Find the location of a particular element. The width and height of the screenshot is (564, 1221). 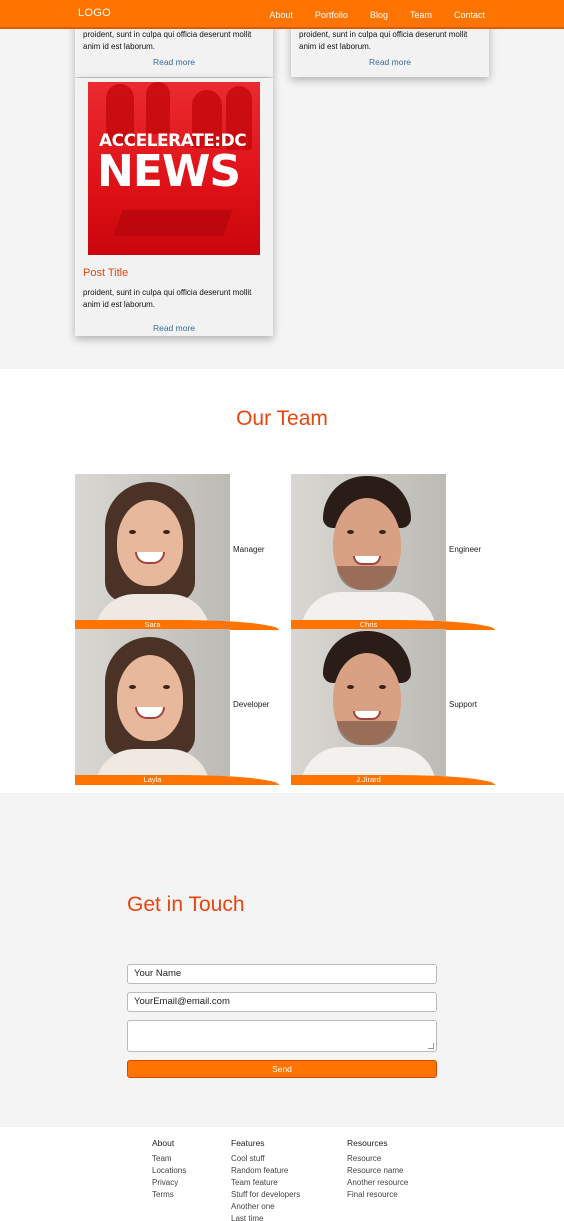

member-role: Engineer is located at coordinates (465, 549).